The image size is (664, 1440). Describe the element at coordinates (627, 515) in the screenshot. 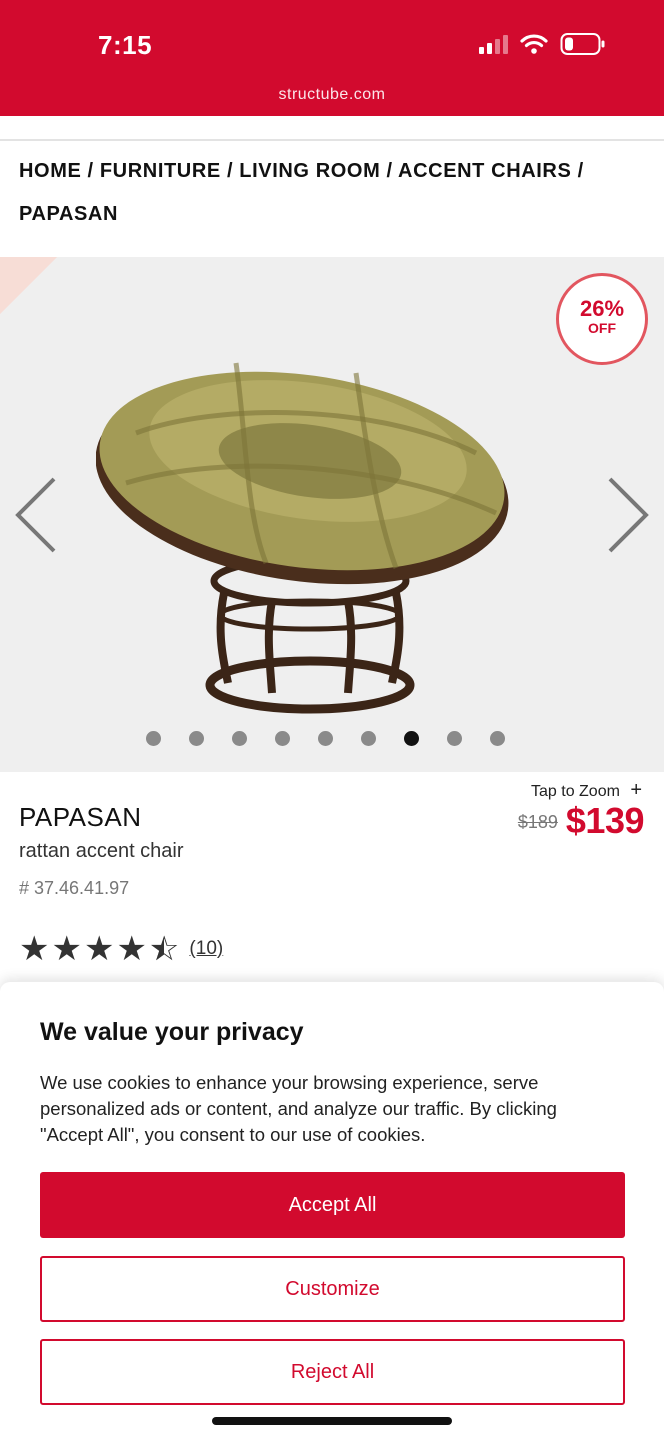

I see `next-image-arrow-icon` at that location.